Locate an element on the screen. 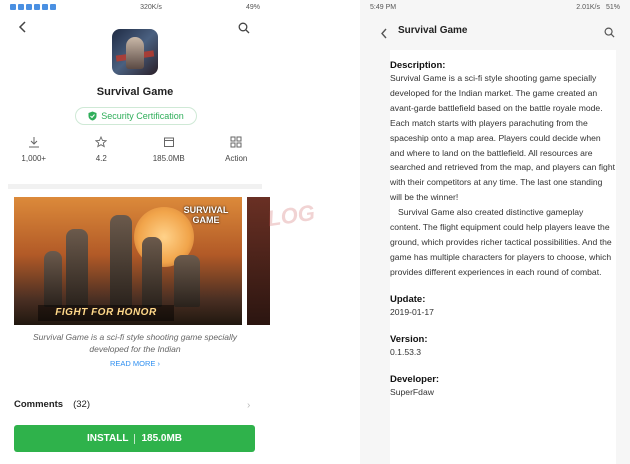 This screenshot has height=464, width=630. read-more-link: READ MORE › is located at coordinates (135, 363).